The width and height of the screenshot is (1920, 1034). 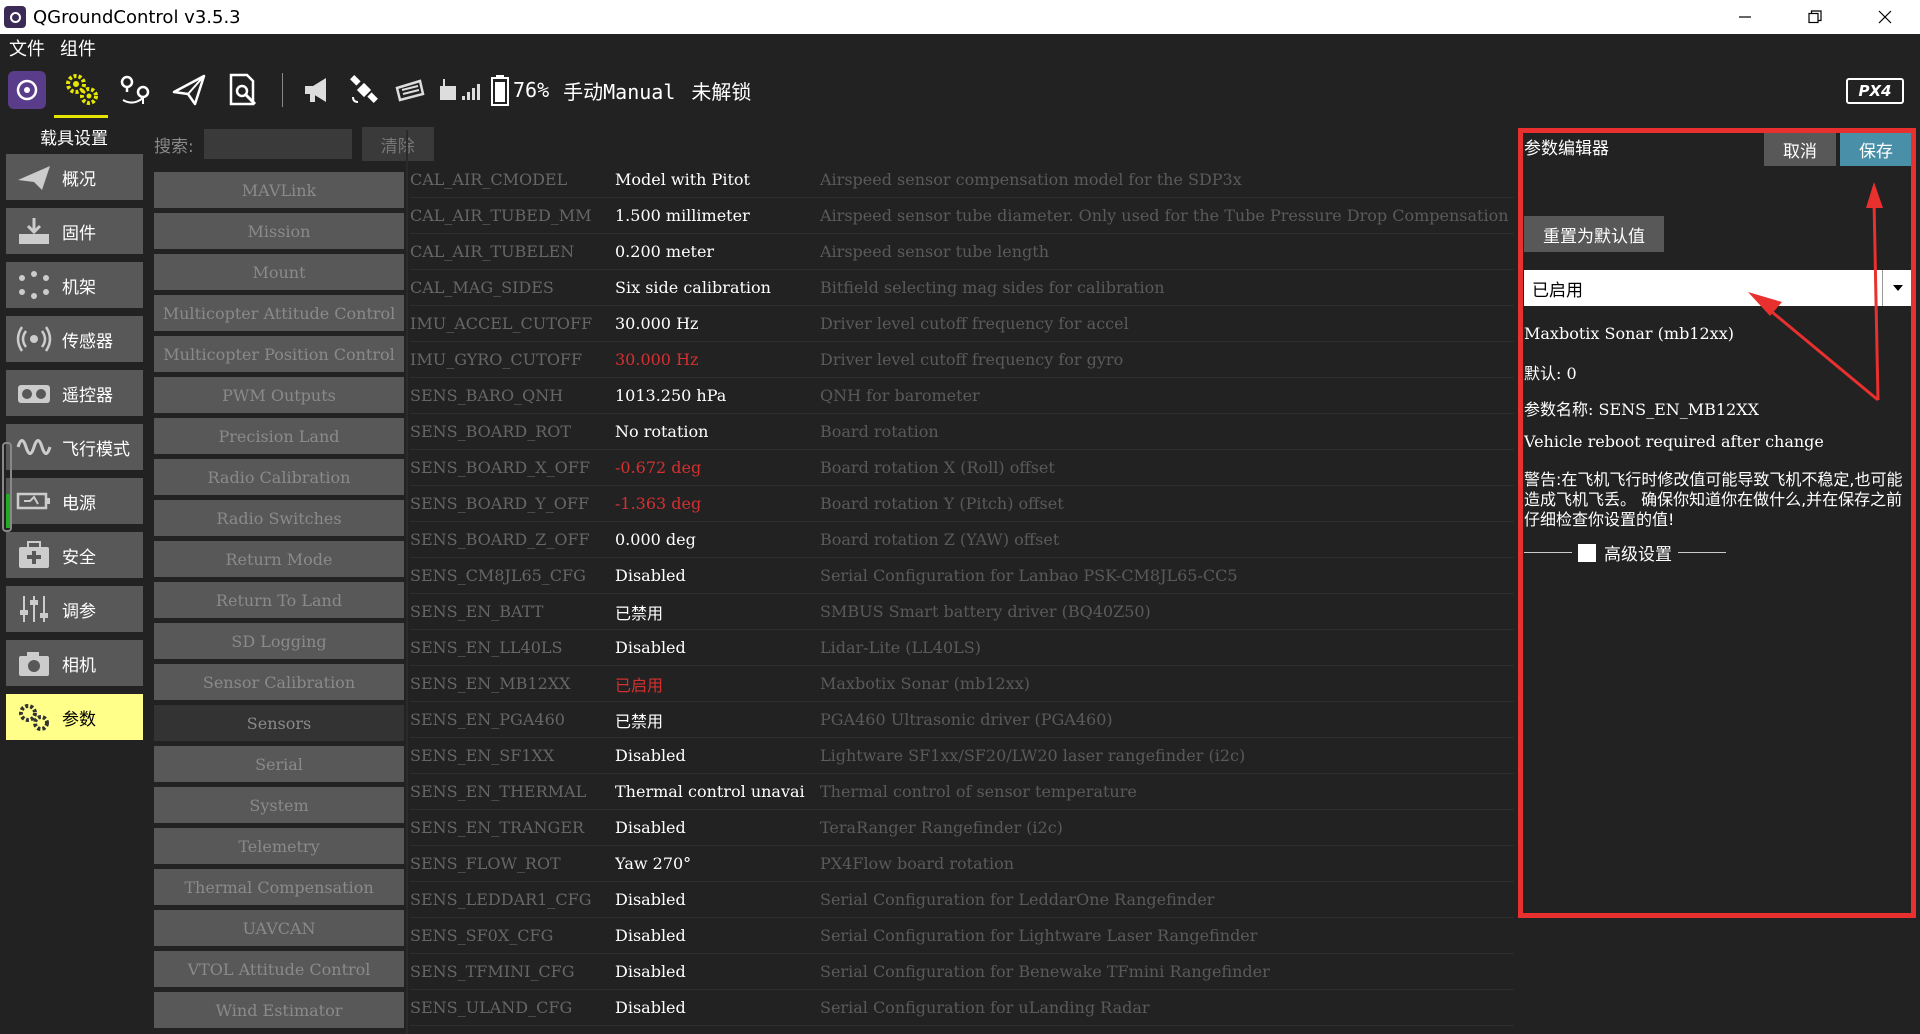 I want to click on save-button: 保存, so click(x=1876, y=149).